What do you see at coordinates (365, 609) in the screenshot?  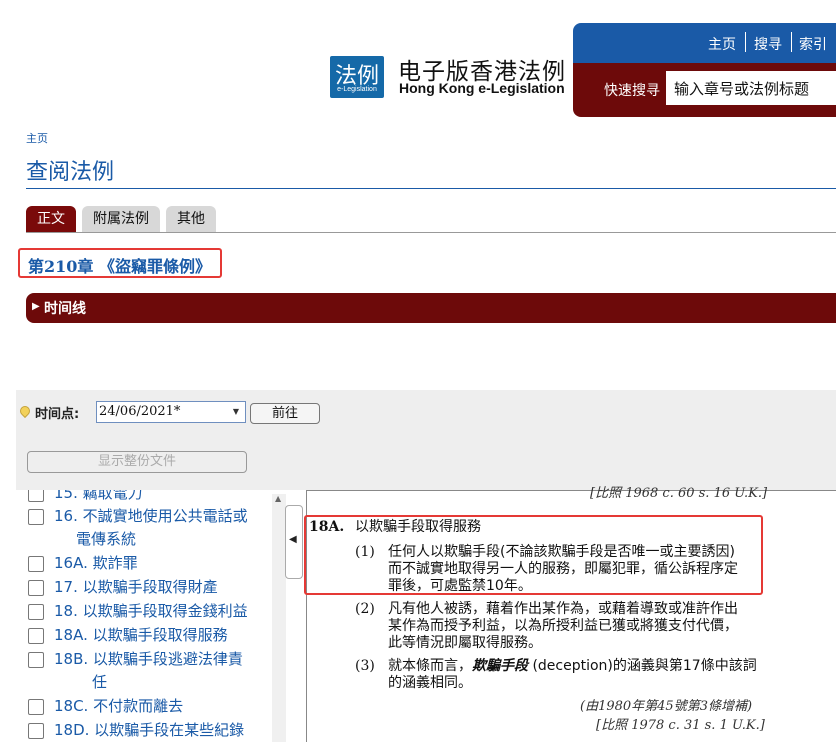 I see `subsection-number: (2)` at bounding box center [365, 609].